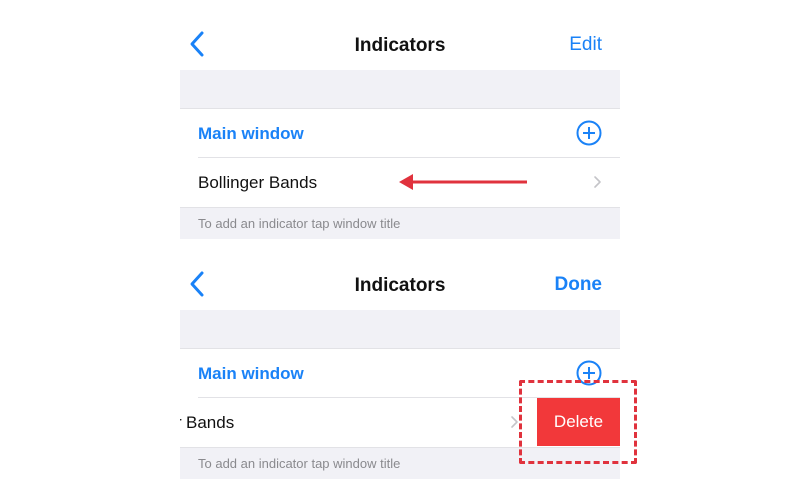 This screenshot has height=500, width=800. I want to click on main-window-header: Main window, so click(400, 132).